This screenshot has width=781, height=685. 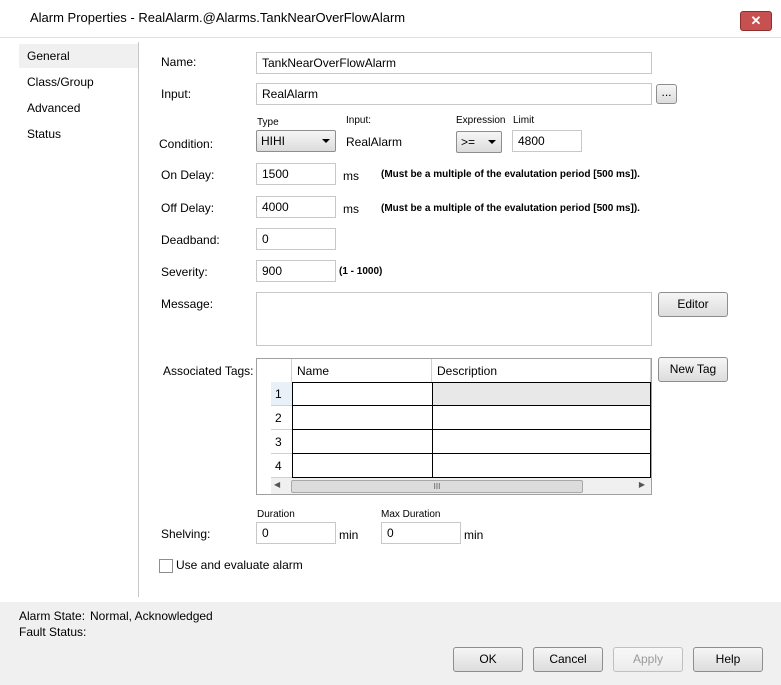 What do you see at coordinates (474, 535) in the screenshot?
I see `max-duration-unit: min` at bounding box center [474, 535].